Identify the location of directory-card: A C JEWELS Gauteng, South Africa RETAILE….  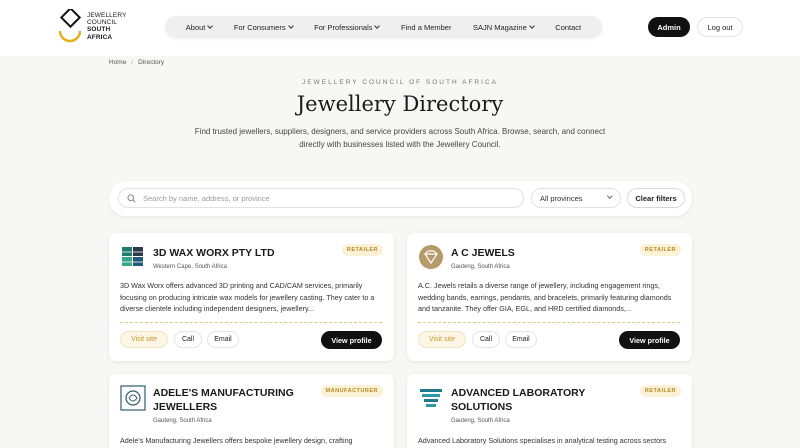
(549, 297).